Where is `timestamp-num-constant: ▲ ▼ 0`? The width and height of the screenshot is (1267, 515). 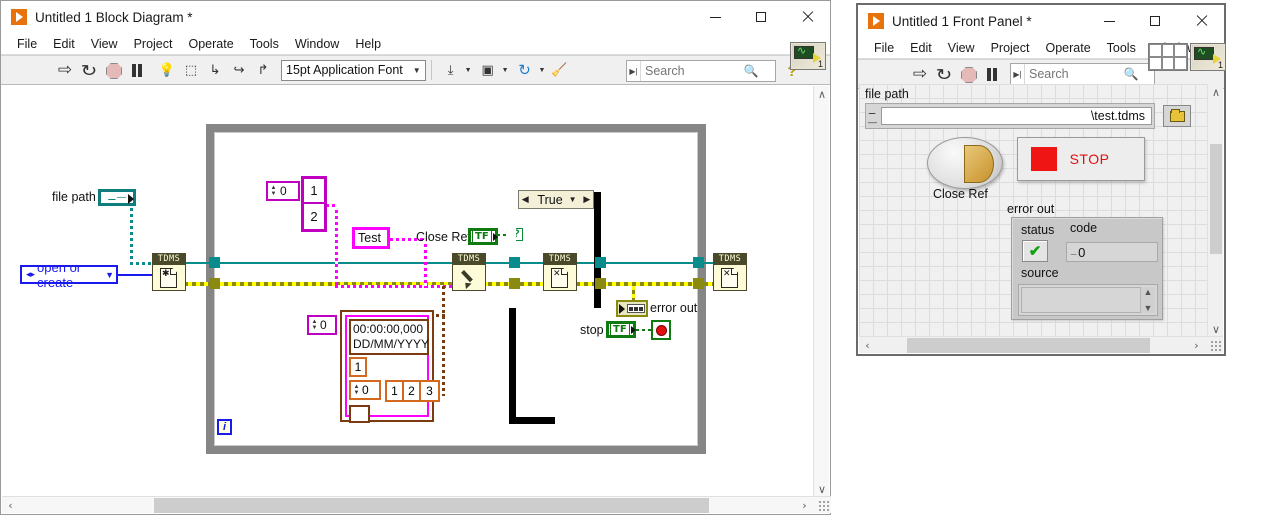 timestamp-num-constant: ▲ ▼ 0 is located at coordinates (365, 390).